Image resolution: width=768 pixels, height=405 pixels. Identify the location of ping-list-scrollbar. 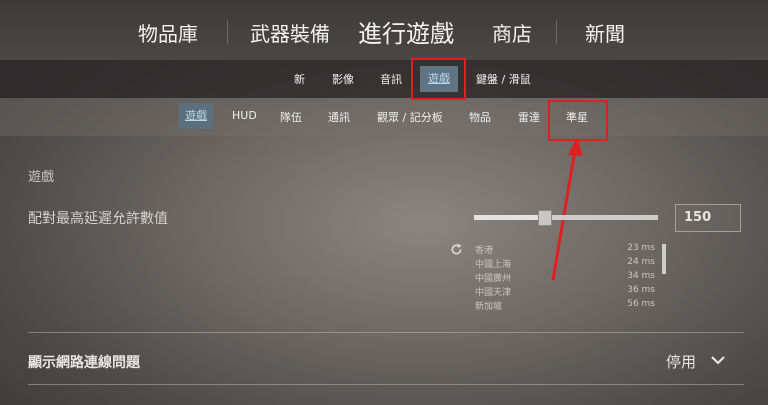
(664, 259).